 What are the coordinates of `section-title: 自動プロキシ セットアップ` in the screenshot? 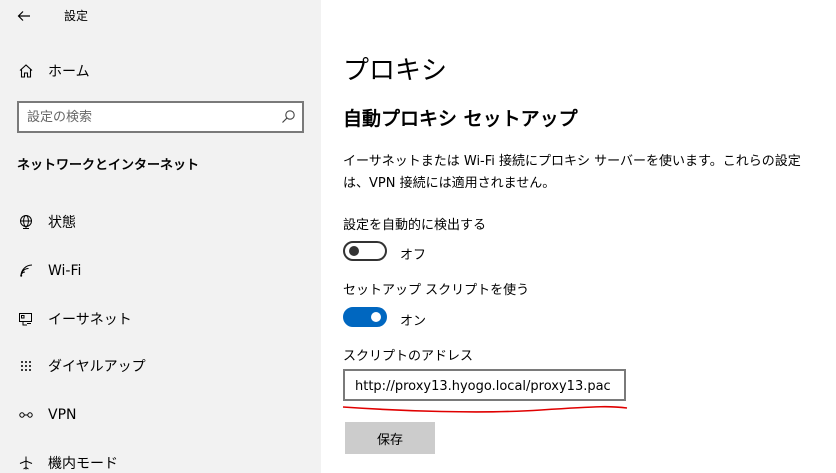 It's located at (460, 119).